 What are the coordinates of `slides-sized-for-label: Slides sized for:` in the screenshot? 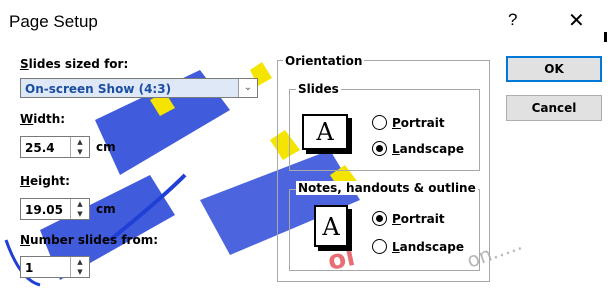 It's located at (74, 64).